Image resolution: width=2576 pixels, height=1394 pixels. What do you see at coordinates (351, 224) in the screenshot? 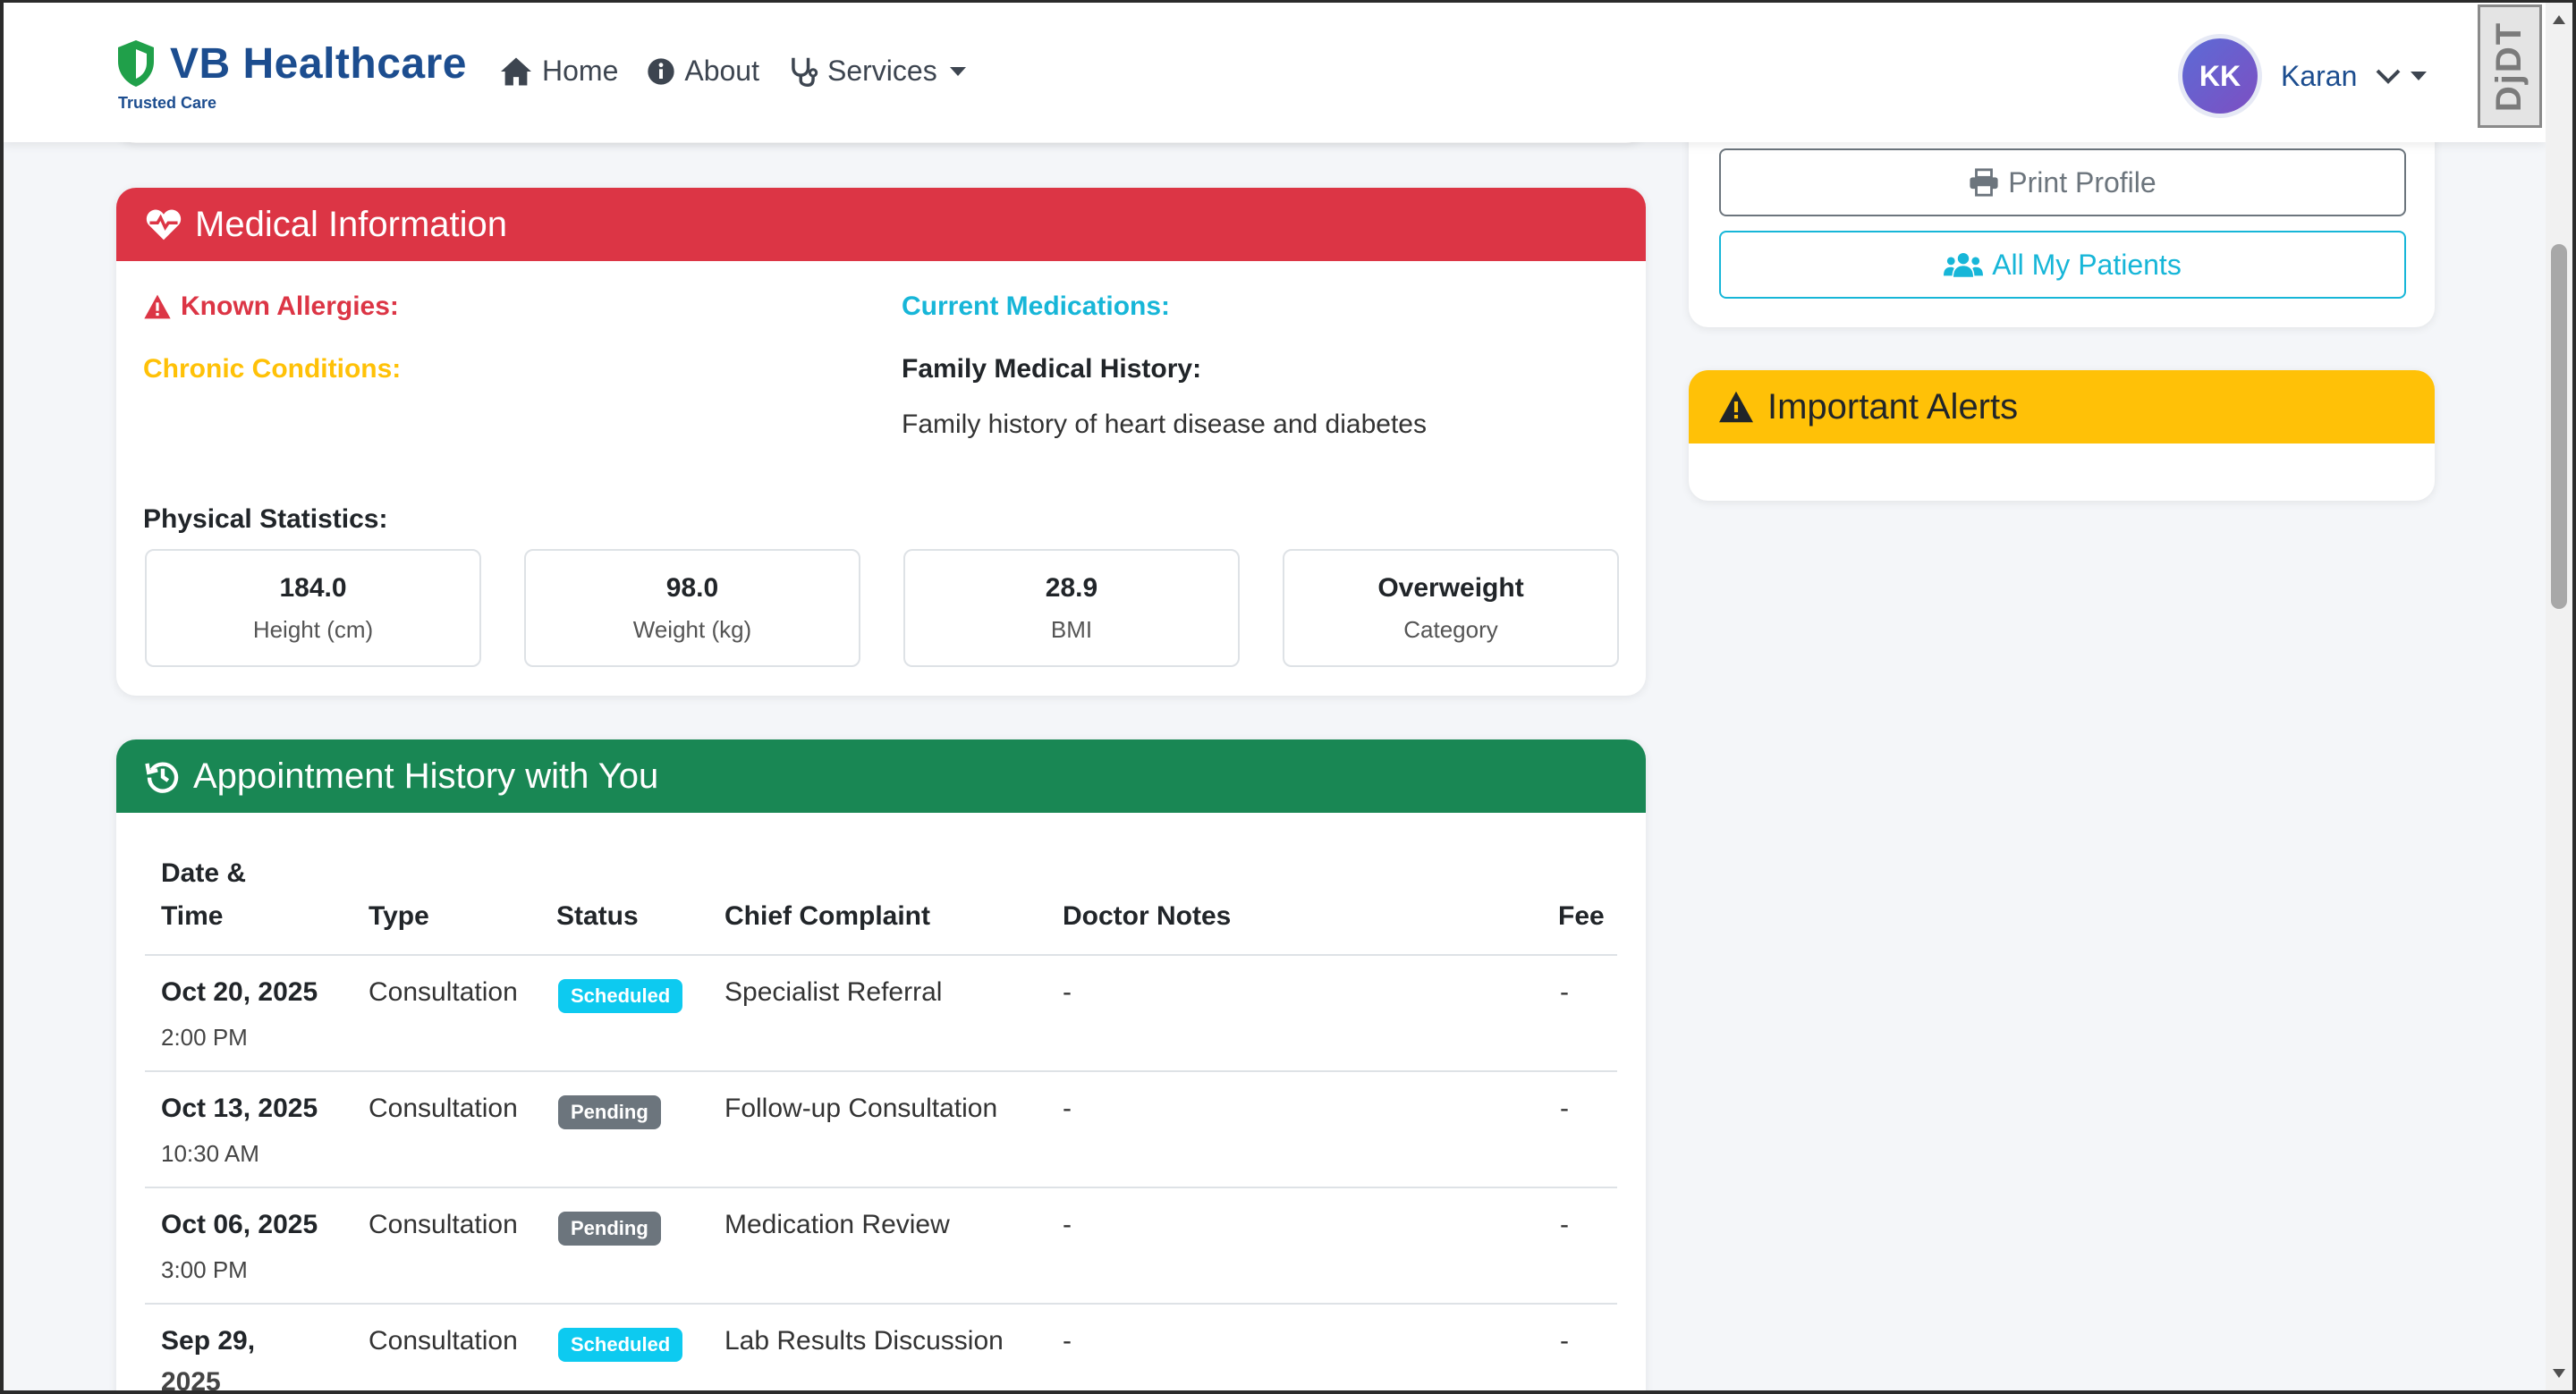
I see `medical-information-title: Medical Information` at bounding box center [351, 224].